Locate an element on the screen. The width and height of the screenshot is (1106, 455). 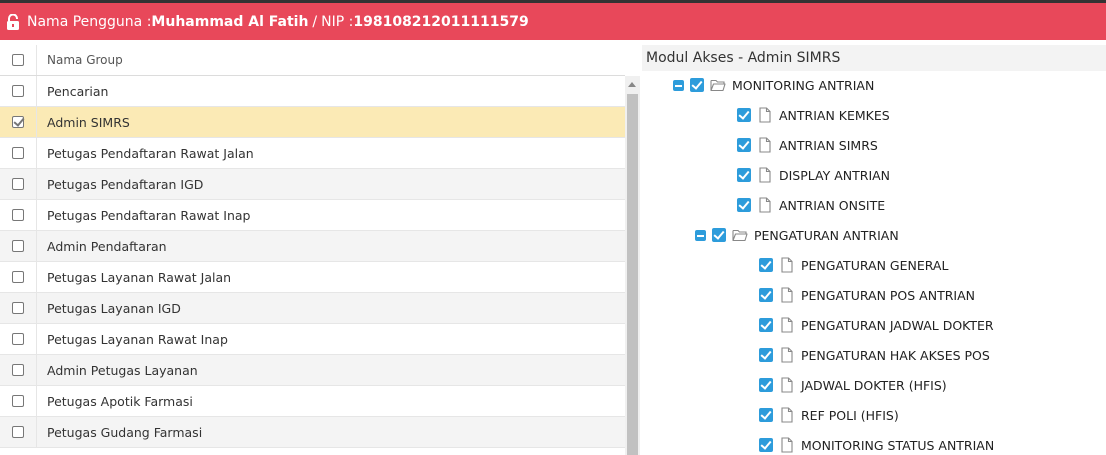
tree-node-label: MONITORING STATUS ANTRIAN is located at coordinates (898, 445).